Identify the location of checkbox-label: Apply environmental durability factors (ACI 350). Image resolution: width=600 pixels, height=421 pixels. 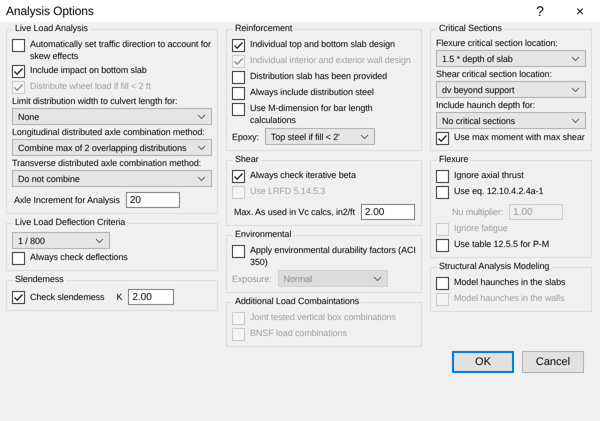
(333, 256).